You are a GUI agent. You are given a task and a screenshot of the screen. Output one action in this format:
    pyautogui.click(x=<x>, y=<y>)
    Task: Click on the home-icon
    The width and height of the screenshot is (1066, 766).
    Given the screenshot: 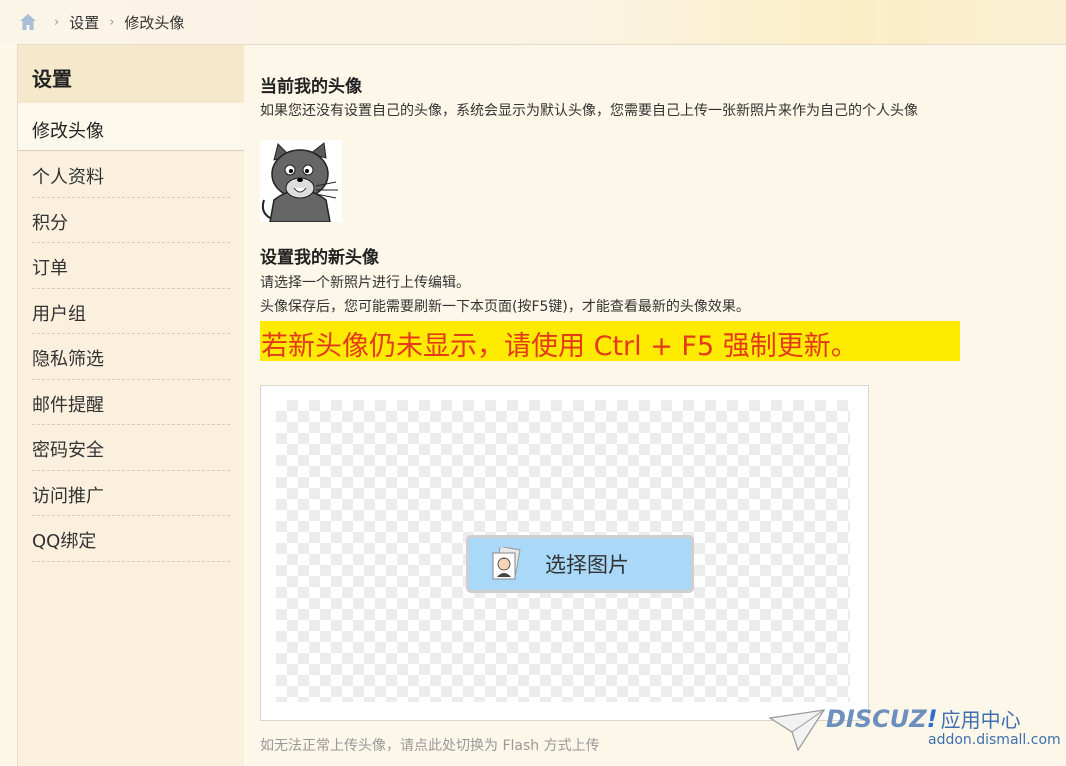 What is the action you would take?
    pyautogui.click(x=28, y=22)
    